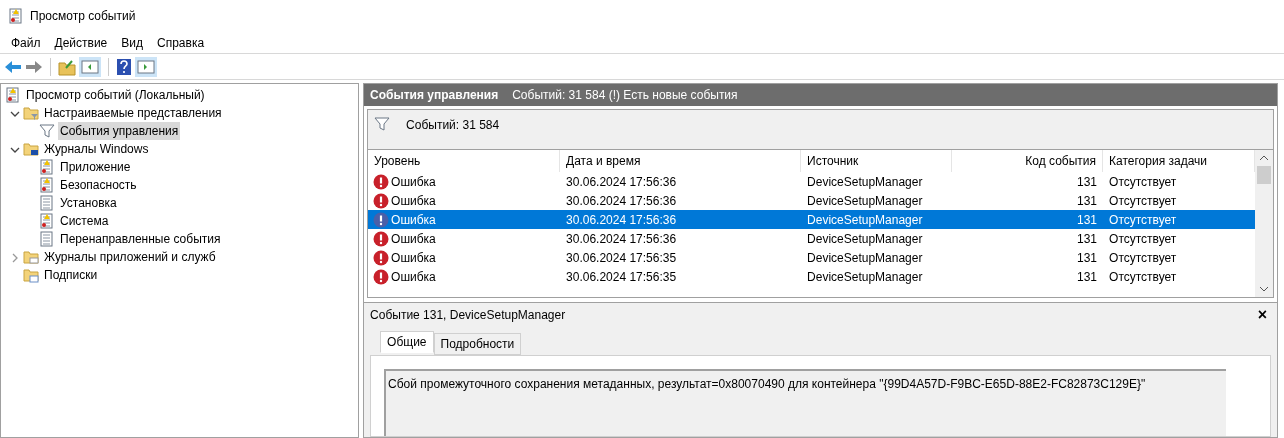  I want to click on tree-item: Приложение, so click(95, 167).